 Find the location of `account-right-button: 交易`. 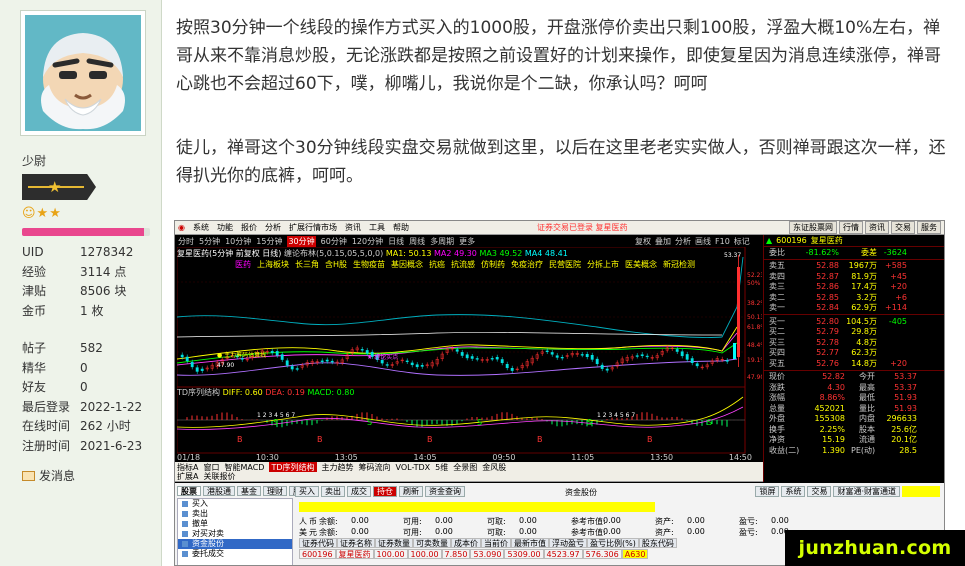

account-right-button: 交易 is located at coordinates (819, 491).